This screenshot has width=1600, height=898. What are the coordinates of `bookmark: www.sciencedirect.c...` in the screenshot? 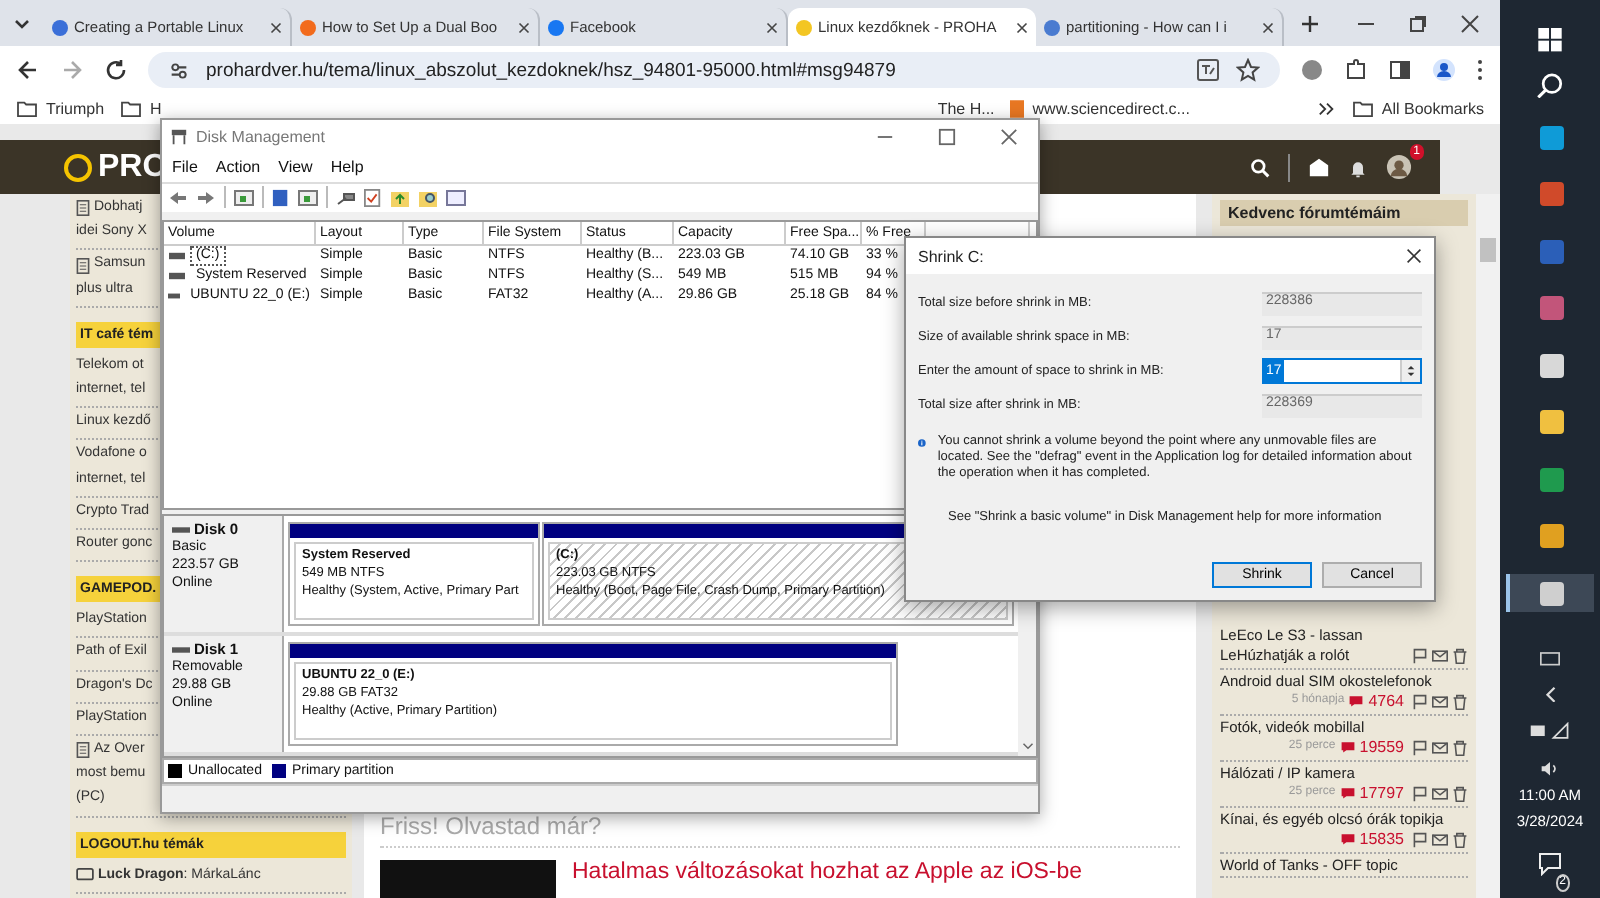 It's located at (1100, 109).